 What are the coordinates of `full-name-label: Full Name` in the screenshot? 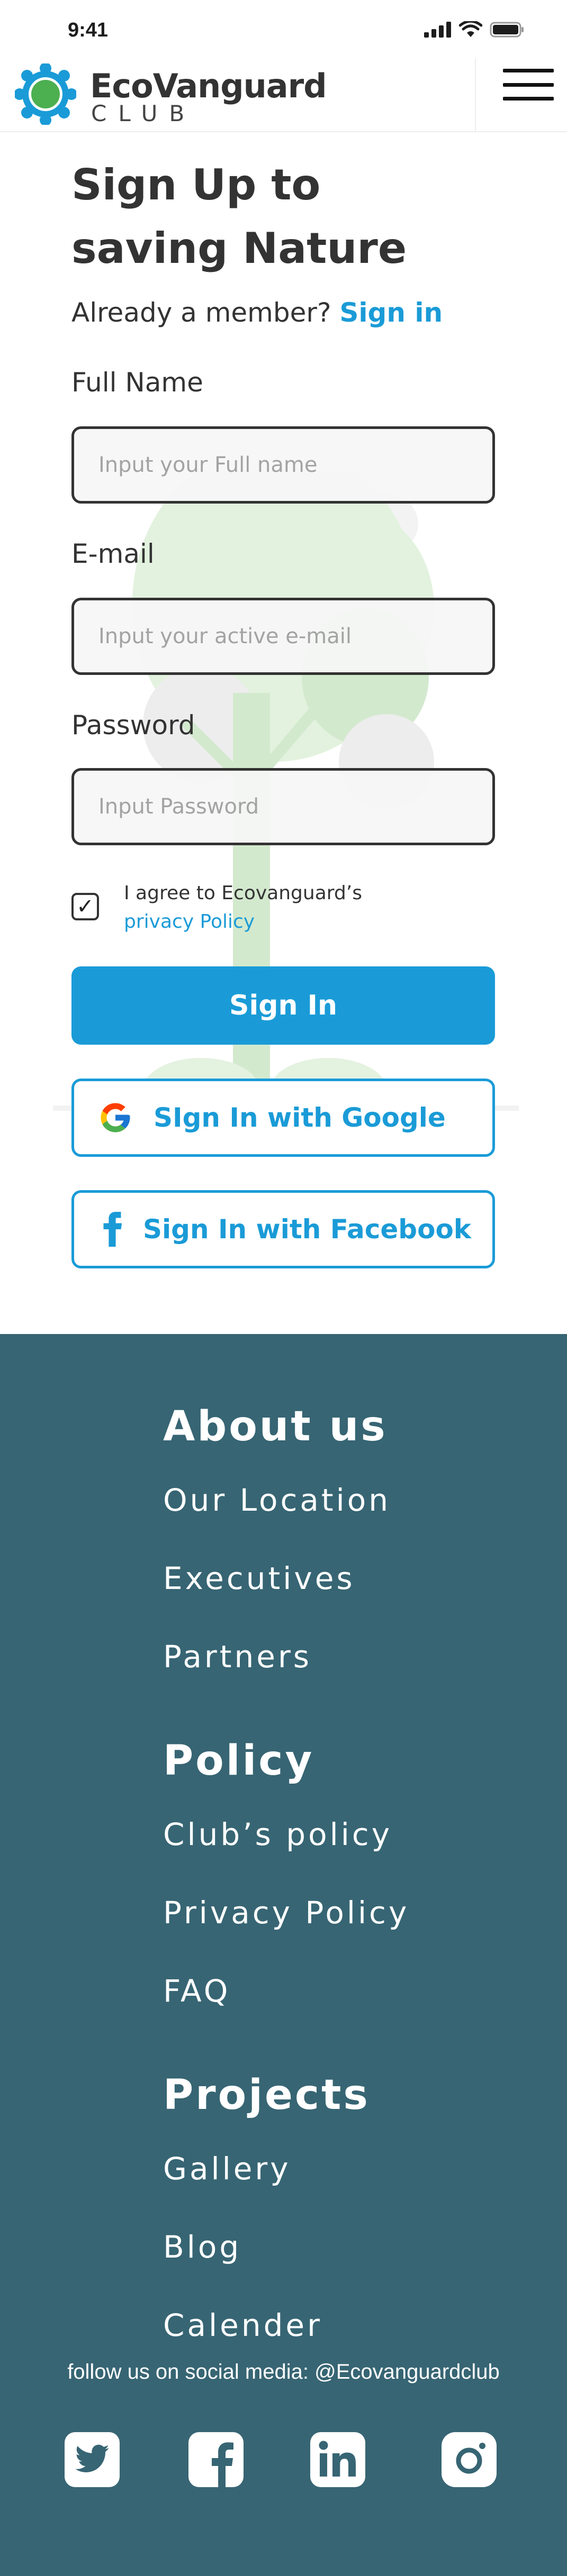 It's located at (137, 382).